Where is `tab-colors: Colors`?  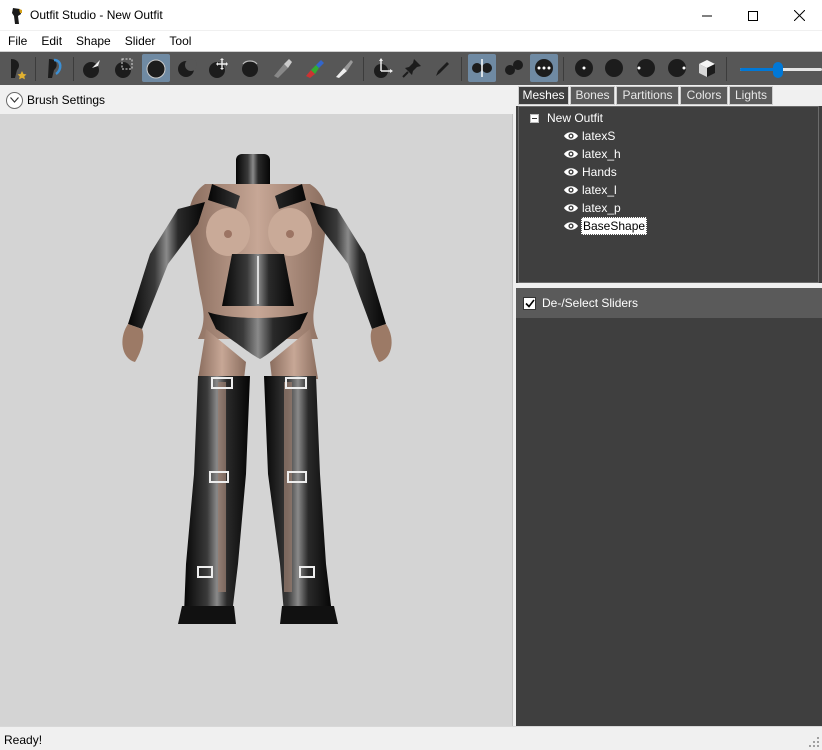 tab-colors: Colors is located at coordinates (704, 95).